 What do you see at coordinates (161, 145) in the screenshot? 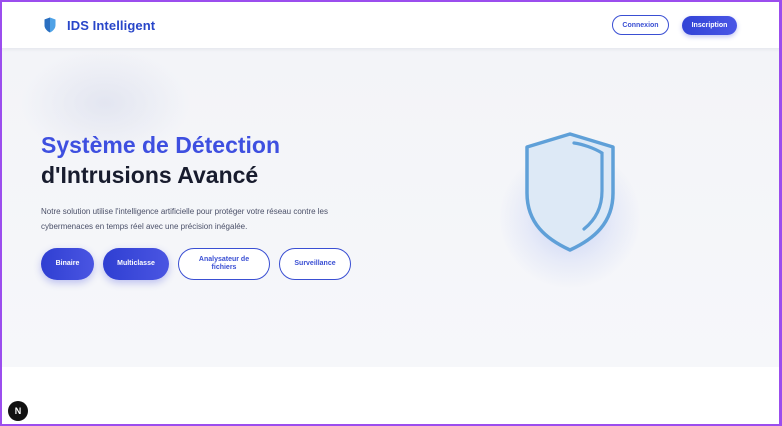
I see `hero-title-line1: Système de Détection` at bounding box center [161, 145].